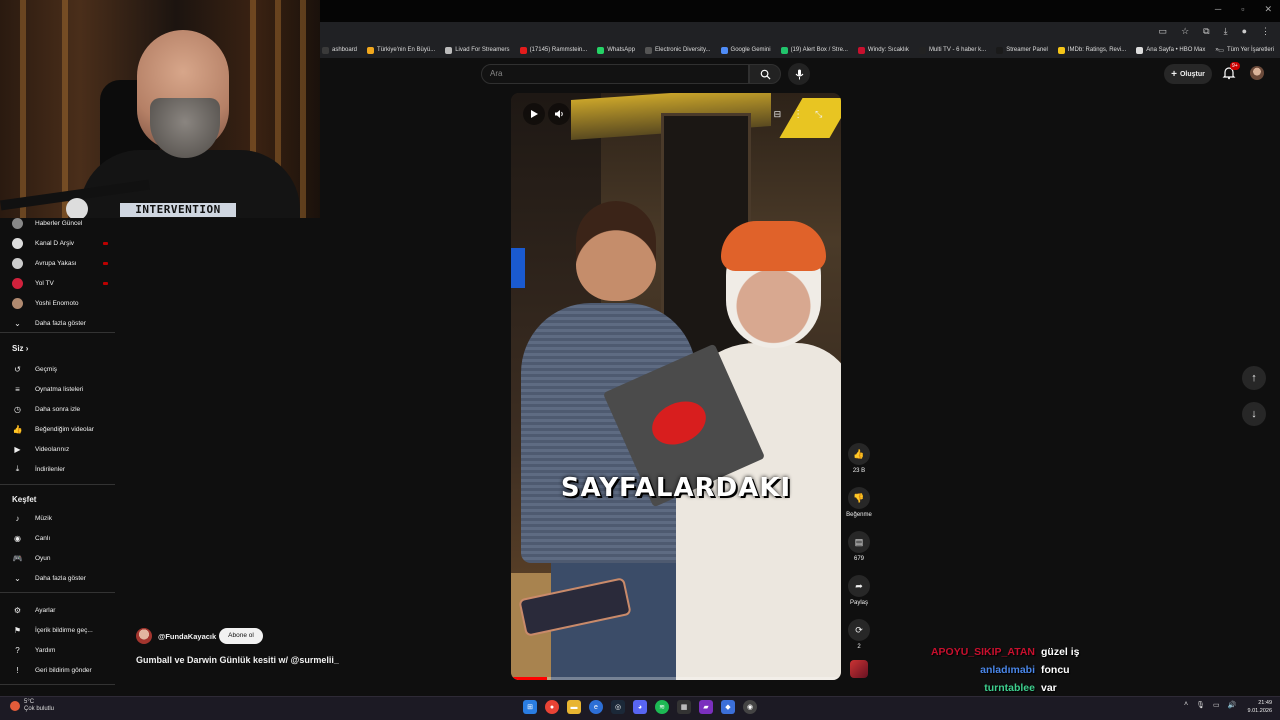 The image size is (1280, 720). Describe the element at coordinates (530, 707) in the screenshot. I see `start-icon: ⊞` at that location.